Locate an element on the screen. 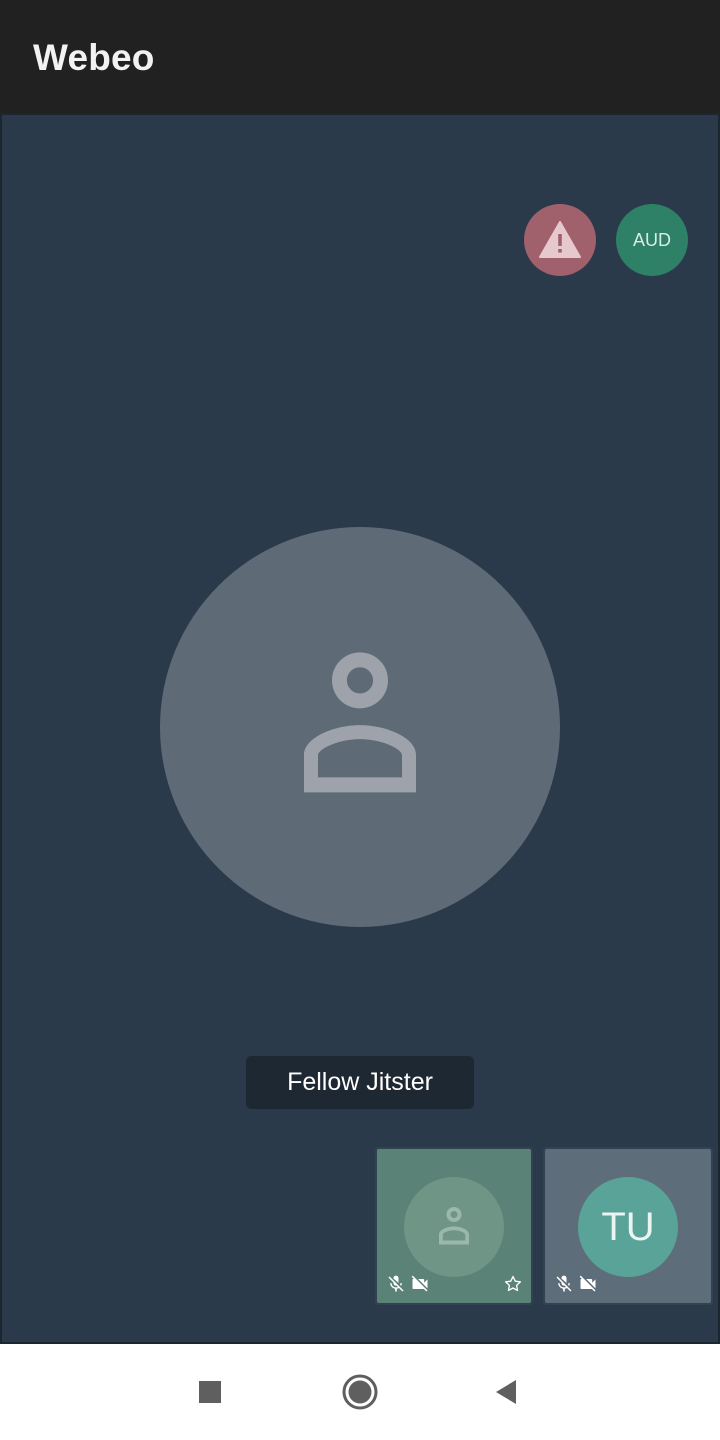 The height and width of the screenshot is (1440, 720). back-button is located at coordinates (506, 1392).